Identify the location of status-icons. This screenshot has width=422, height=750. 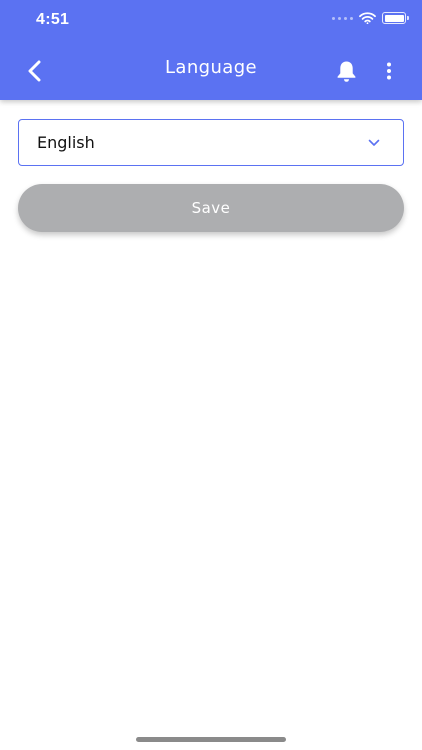
(370, 18).